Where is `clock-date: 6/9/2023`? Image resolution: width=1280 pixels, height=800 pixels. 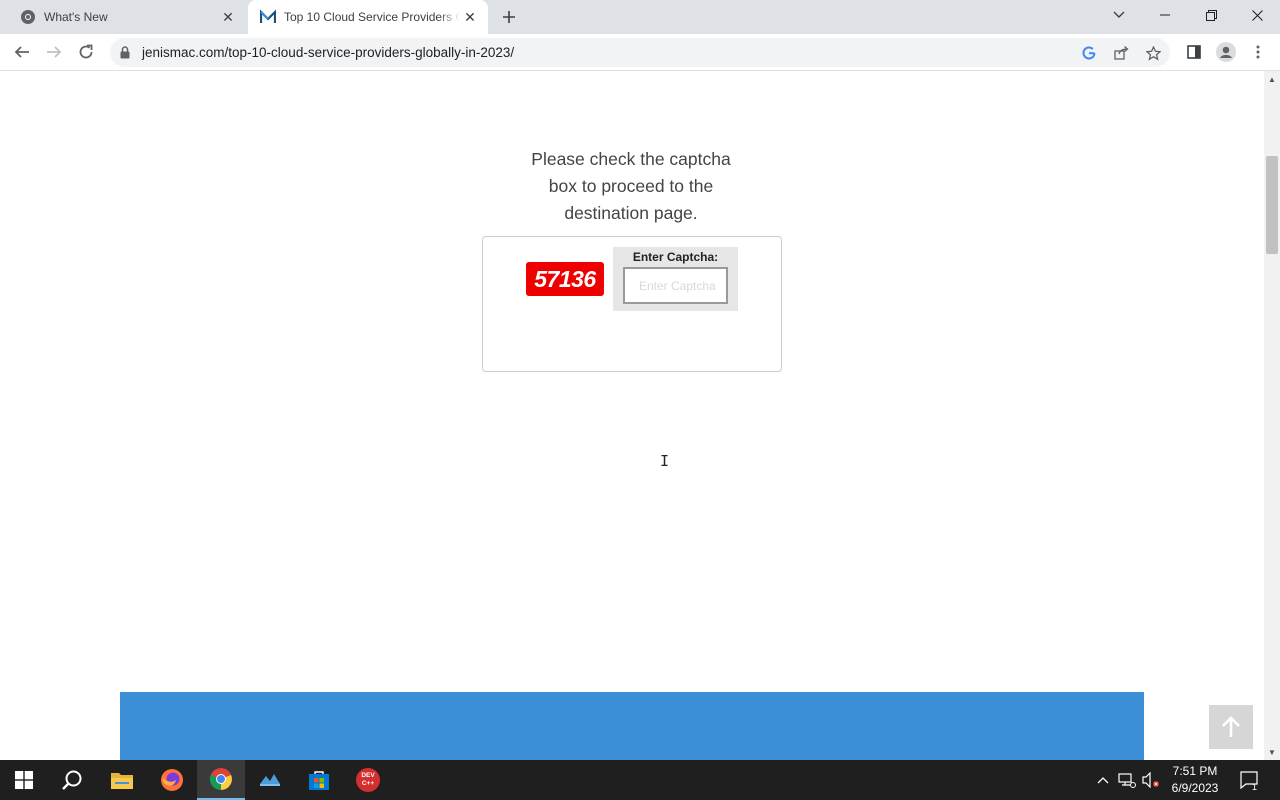
clock-date: 6/9/2023 is located at coordinates (1195, 788).